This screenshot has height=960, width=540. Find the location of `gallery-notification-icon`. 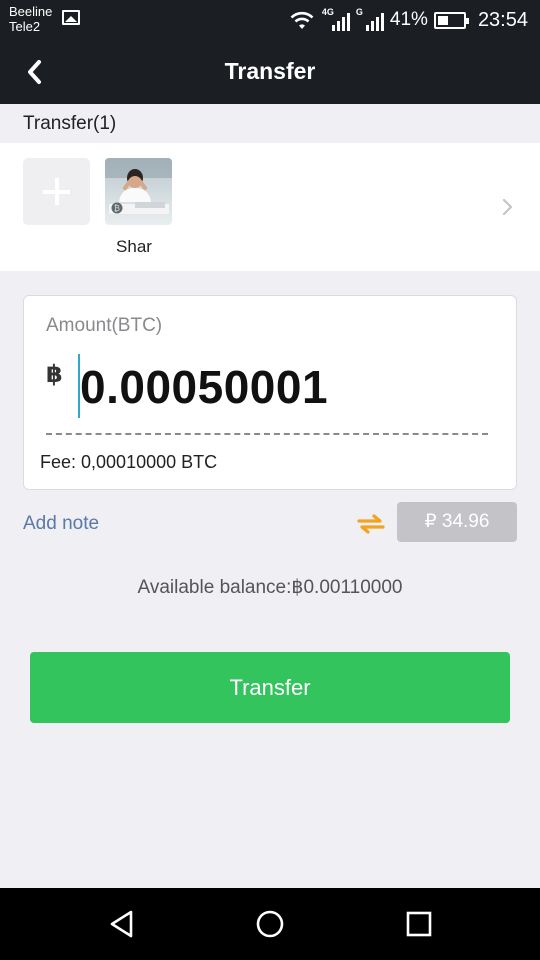

gallery-notification-icon is located at coordinates (71, 17).